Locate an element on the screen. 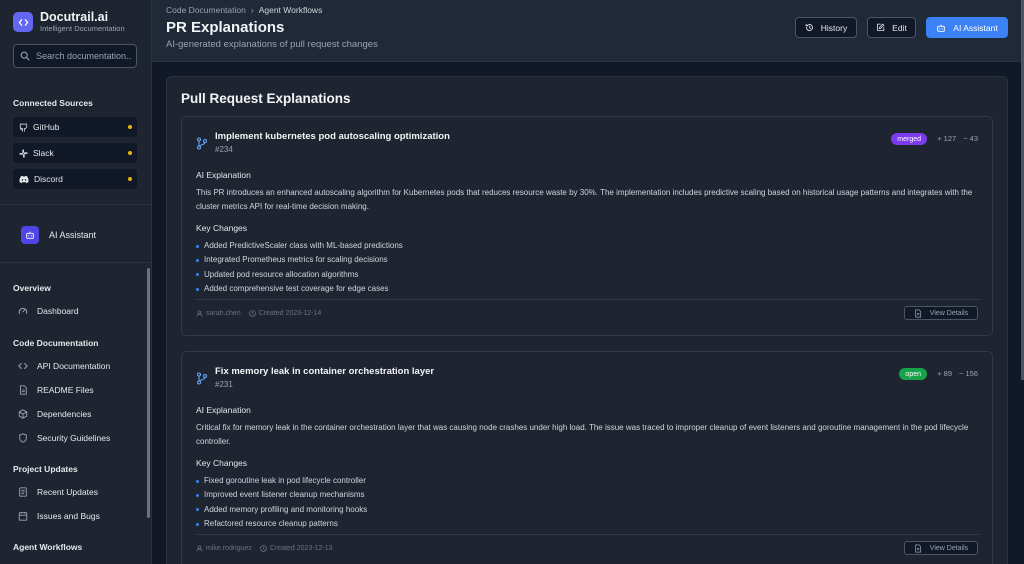 This screenshot has width=1024, height=564. sidebar-item-issues-and-bugs: Issues and Bugs is located at coordinates (59, 516).